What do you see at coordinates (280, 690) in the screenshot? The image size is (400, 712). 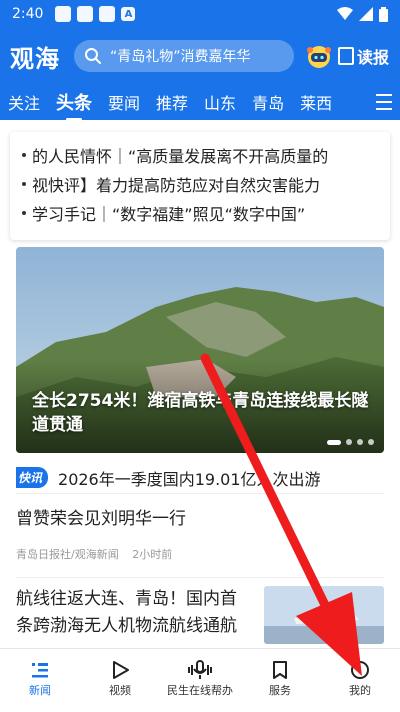 I see `nav-services-label: 服务` at bounding box center [280, 690].